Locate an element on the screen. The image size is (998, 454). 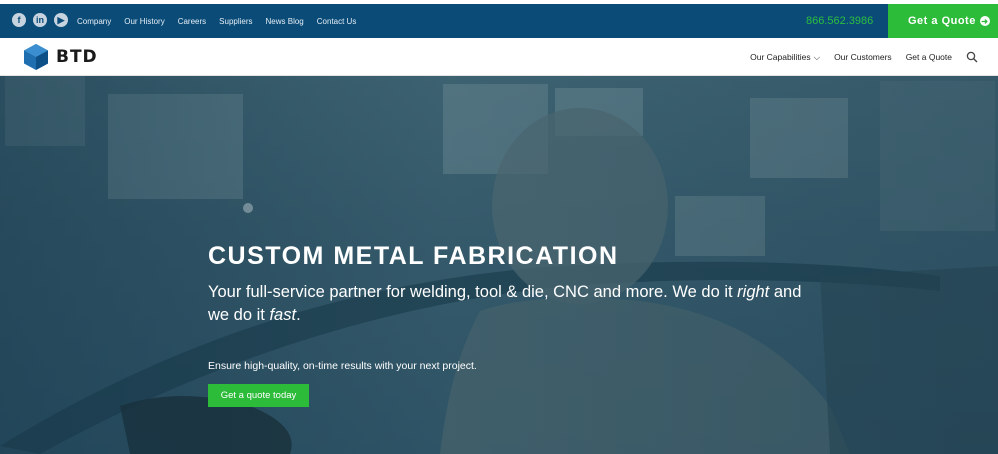
hero-subtitle-emphasis-fast: fast is located at coordinates (283, 315).